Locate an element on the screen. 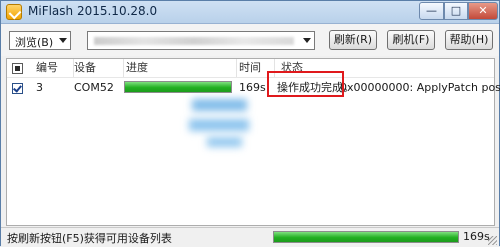 The height and width of the screenshot is (247, 500). row-device: COM52 is located at coordinates (94, 87).